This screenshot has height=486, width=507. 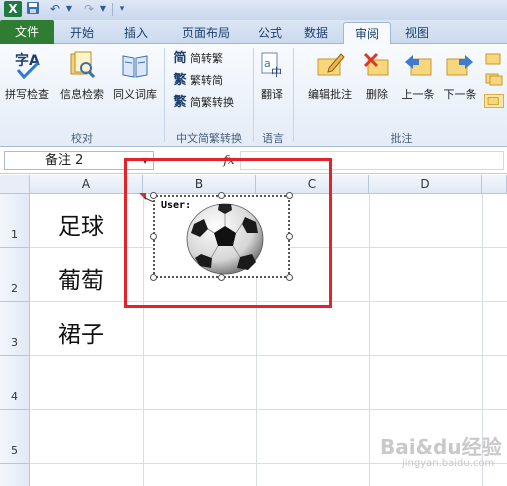 I want to click on thesaurus-icon, so click(x=135, y=66).